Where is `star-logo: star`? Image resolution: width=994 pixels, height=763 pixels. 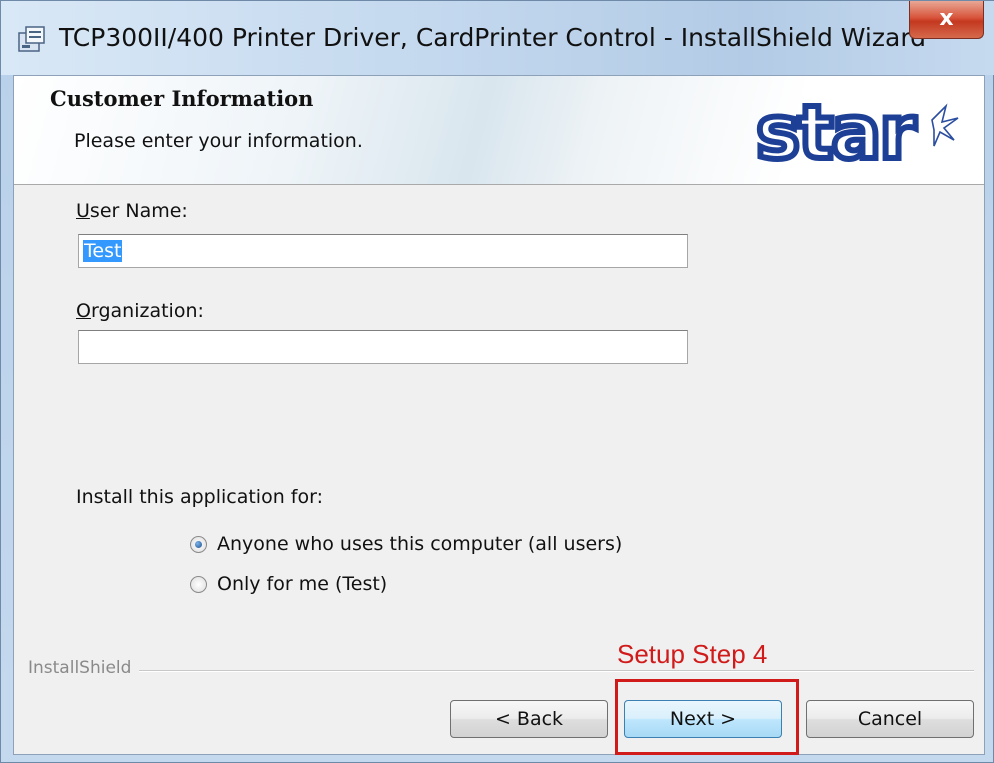 star-logo: star is located at coordinates (856, 132).